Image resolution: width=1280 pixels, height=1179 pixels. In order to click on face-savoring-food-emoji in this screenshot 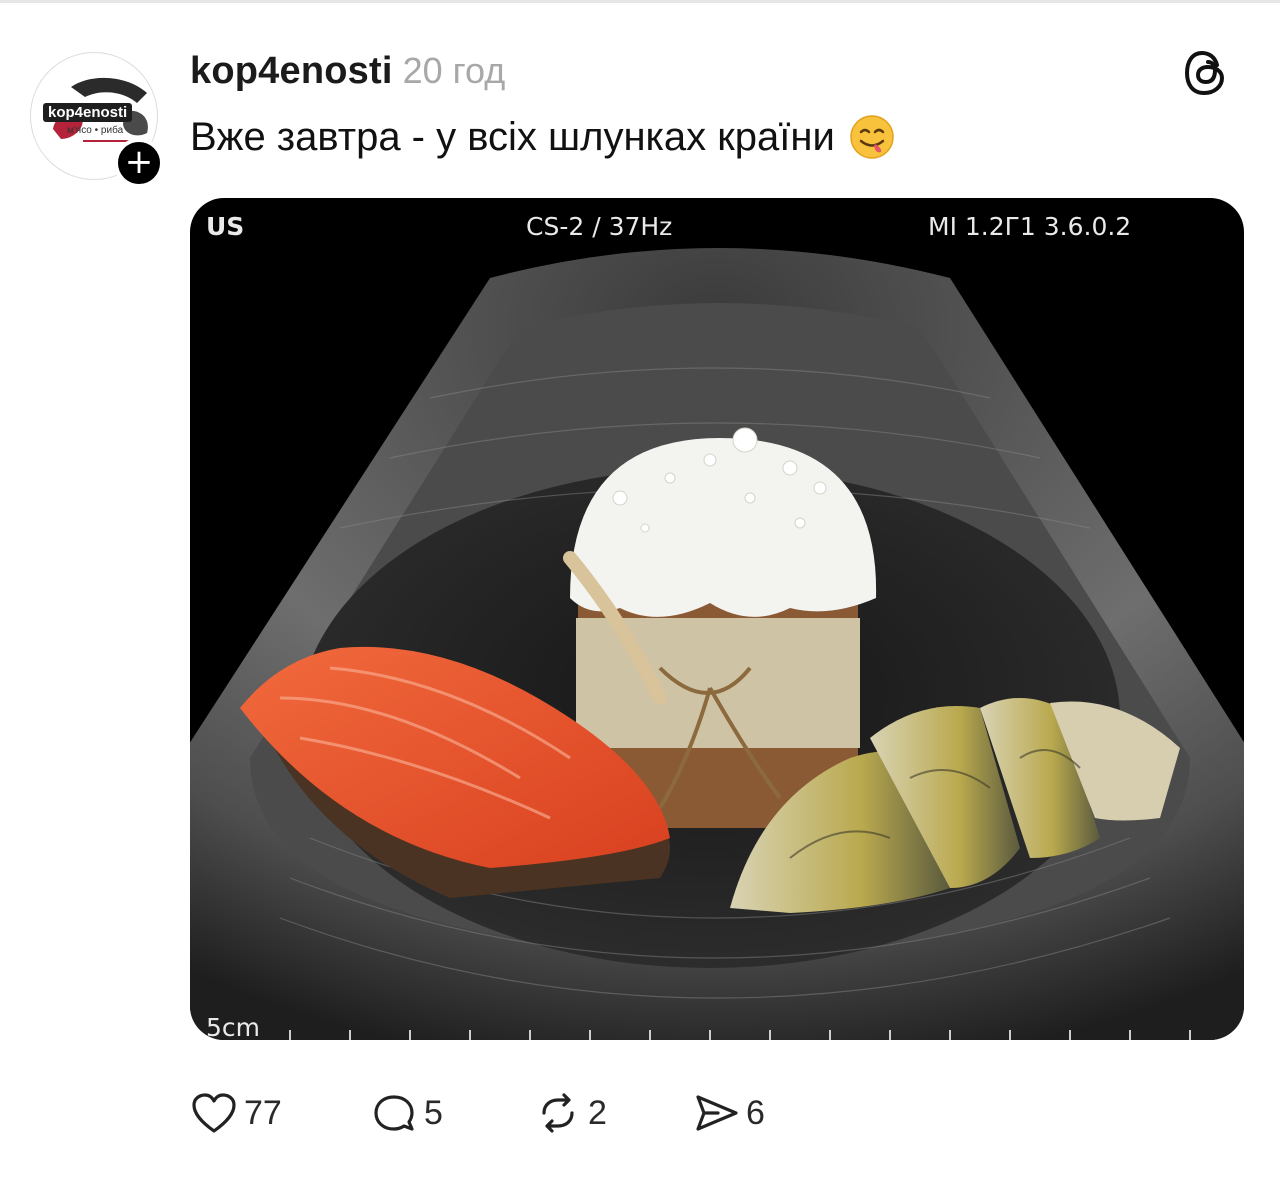, I will do `click(872, 137)`.